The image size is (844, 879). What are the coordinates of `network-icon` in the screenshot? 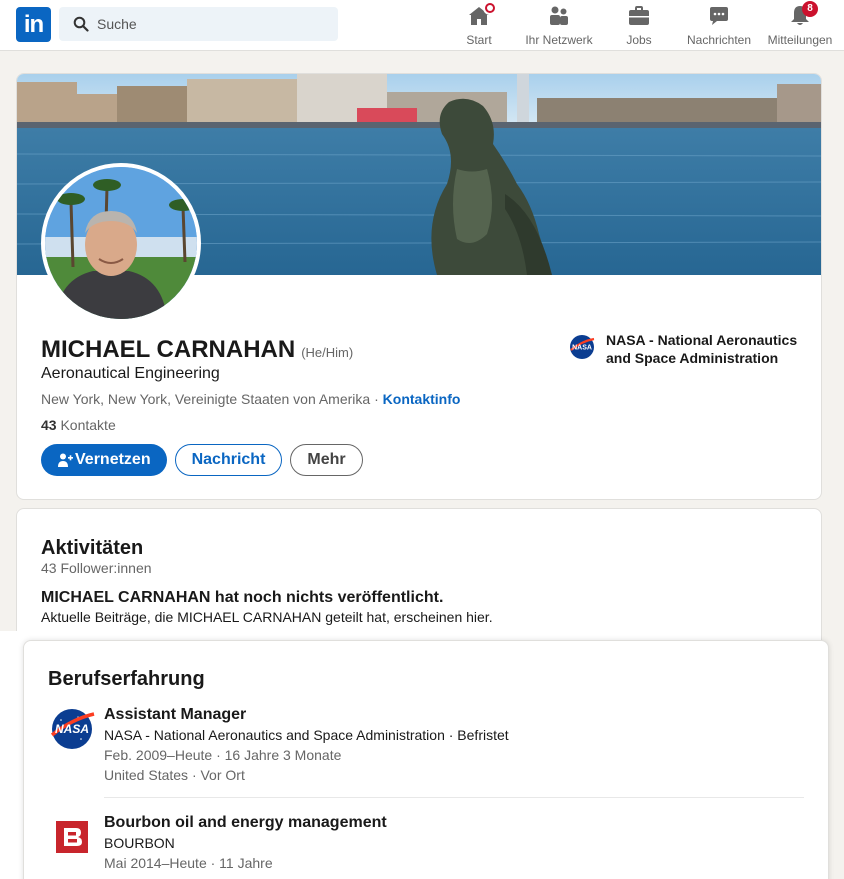 It's located at (559, 16).